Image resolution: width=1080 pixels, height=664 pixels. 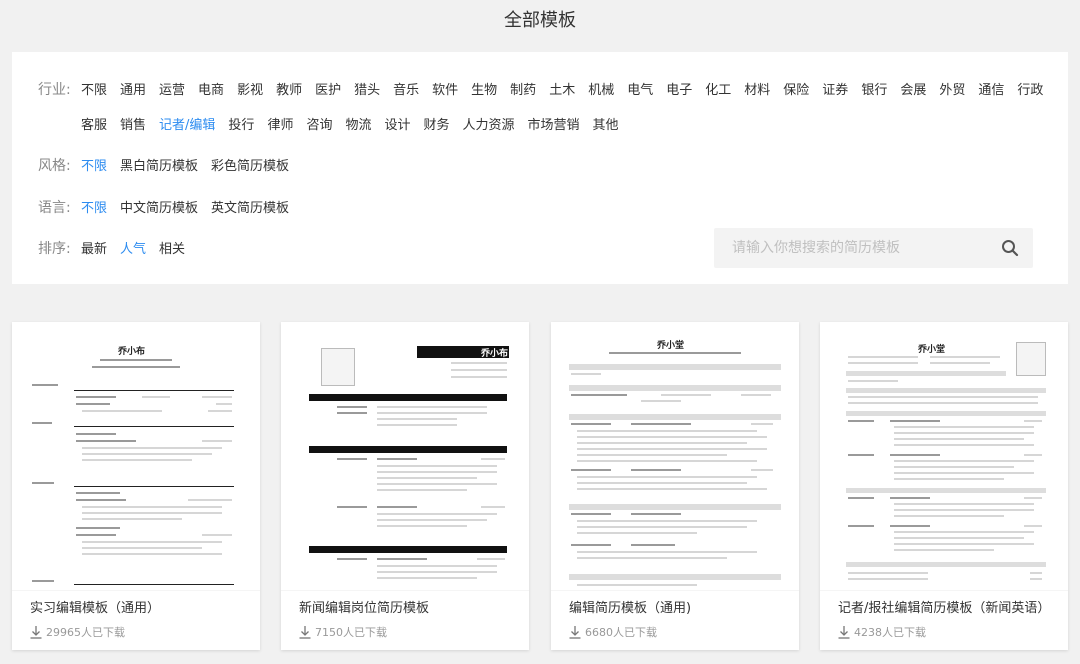 I want to click on industry-option: 物流, so click(x=358, y=123).